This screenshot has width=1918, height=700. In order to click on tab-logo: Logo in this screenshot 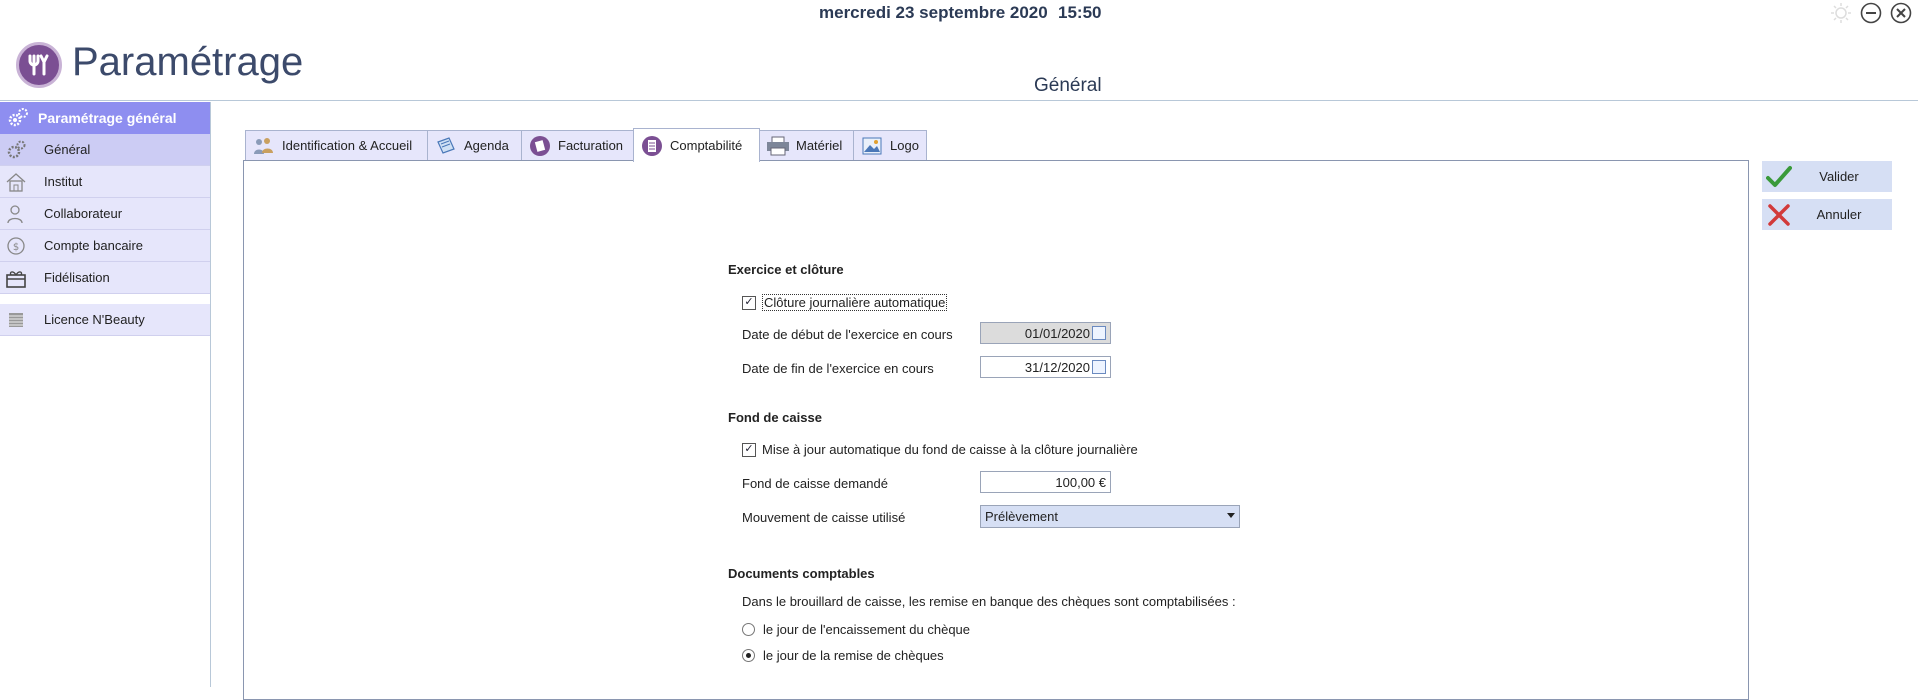, I will do `click(890, 145)`.